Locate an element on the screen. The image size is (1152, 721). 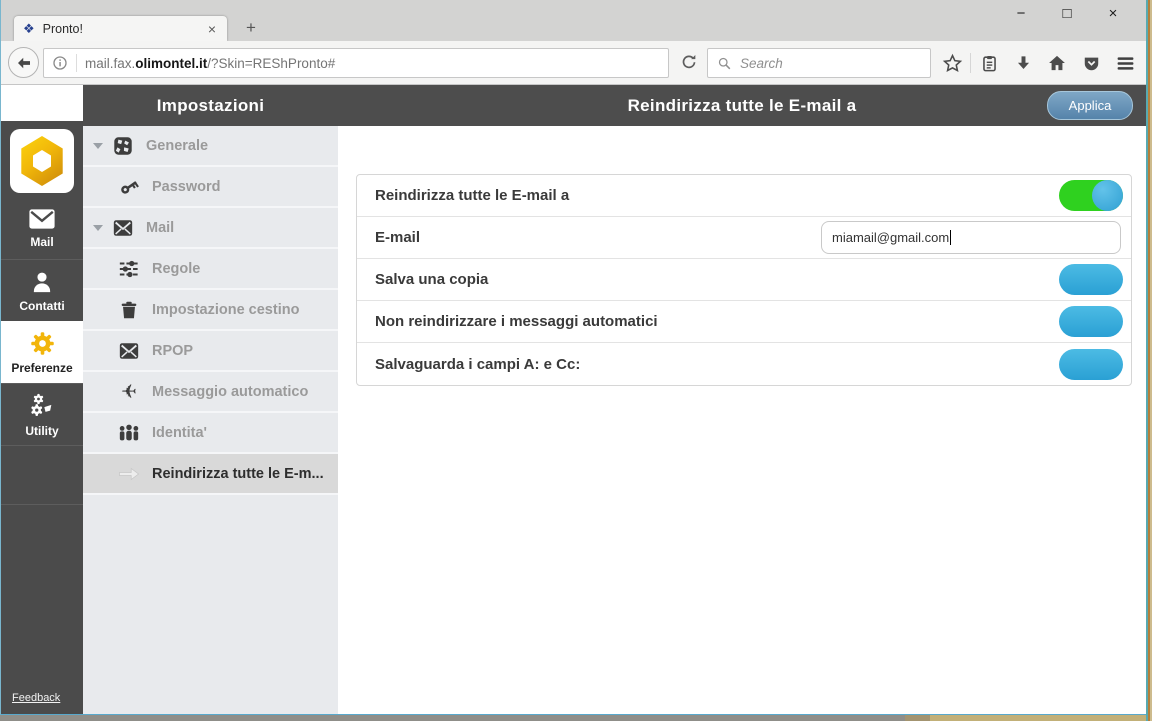
general-settings-icon is located at coordinates (123, 146).